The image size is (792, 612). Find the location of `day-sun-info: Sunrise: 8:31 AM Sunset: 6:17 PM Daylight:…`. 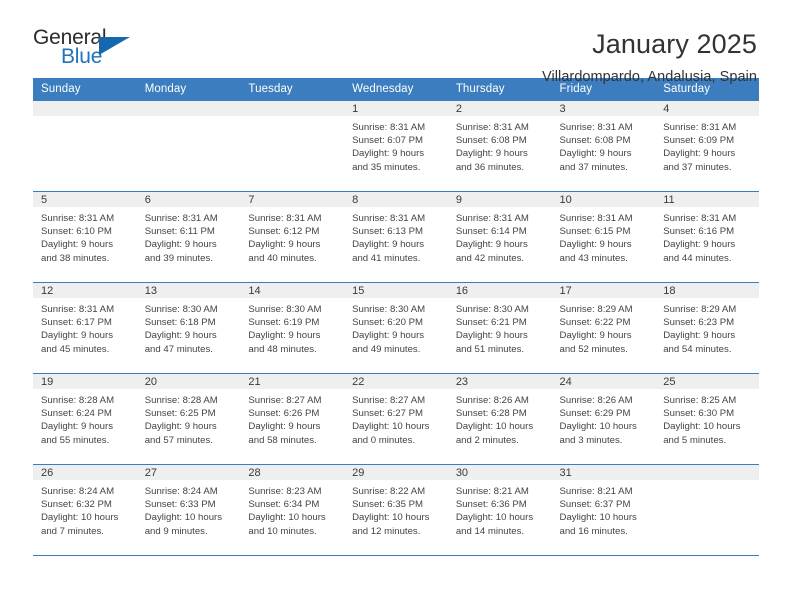

day-sun-info: Sunrise: 8:31 AM Sunset: 6:17 PM Daylight:… is located at coordinates (85, 327).